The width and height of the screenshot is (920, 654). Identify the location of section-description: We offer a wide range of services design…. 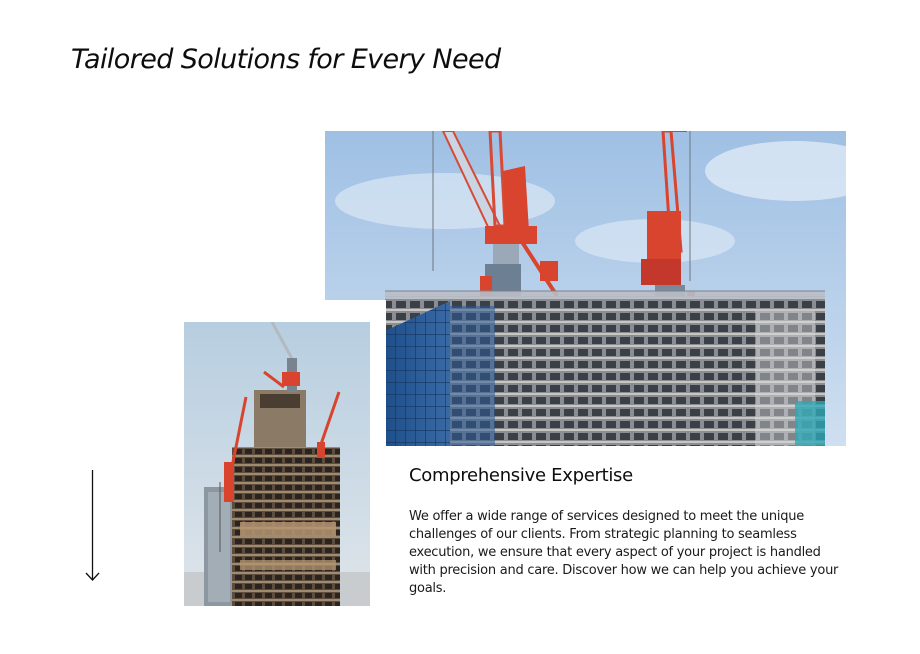
(624, 552).